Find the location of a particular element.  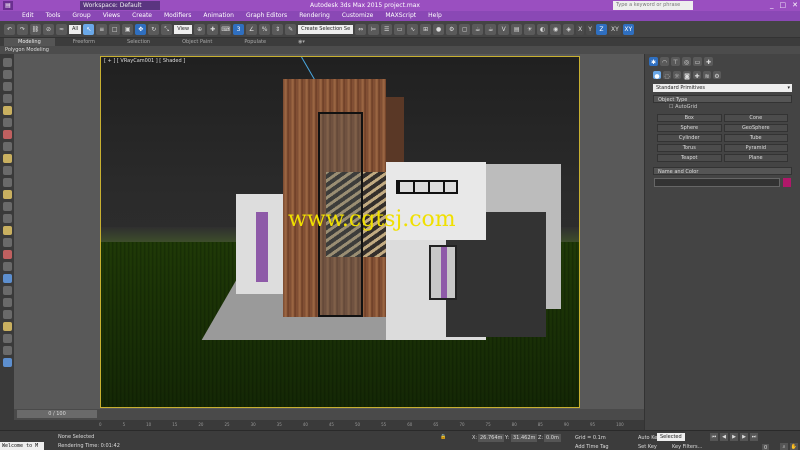

keyboard-shortcut-icon: ⌨ is located at coordinates (226, 29).